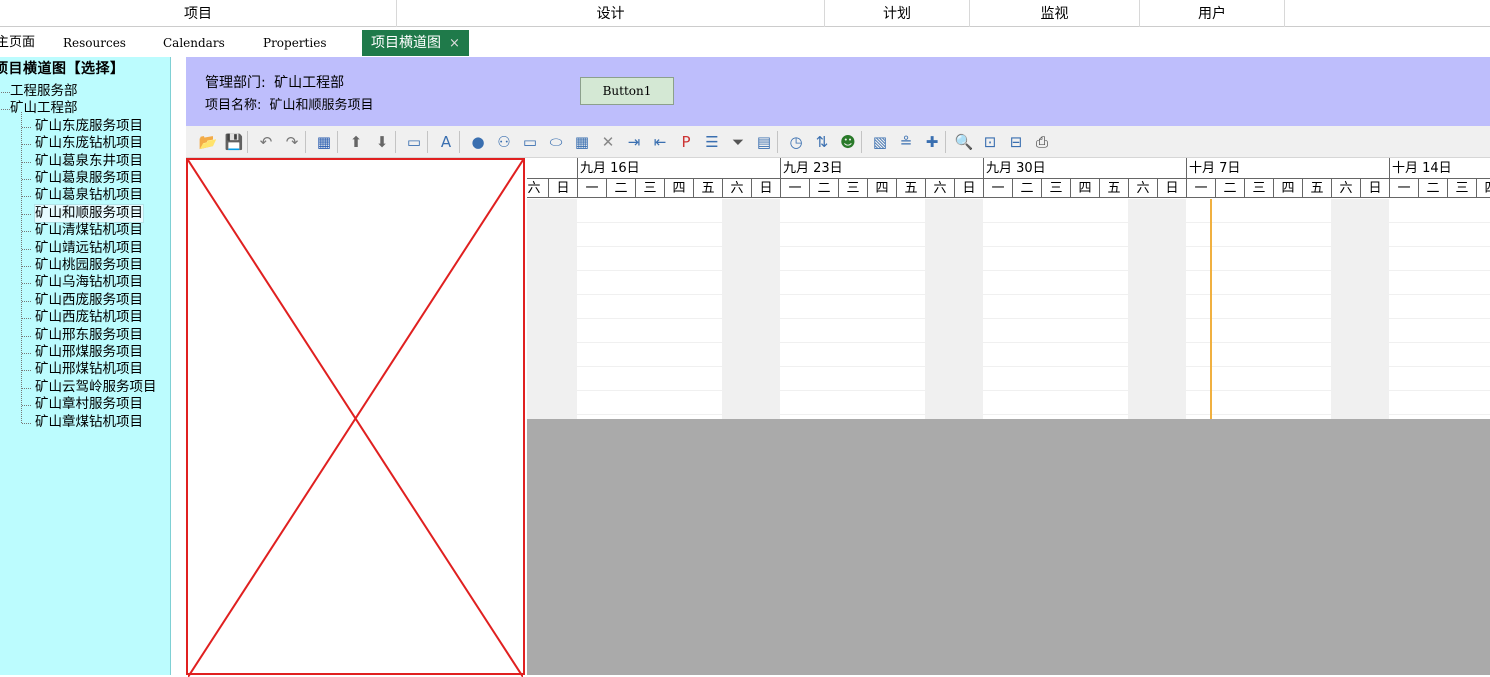 The image size is (1490, 677). I want to click on zoom-icon: 🔍, so click(964, 142).